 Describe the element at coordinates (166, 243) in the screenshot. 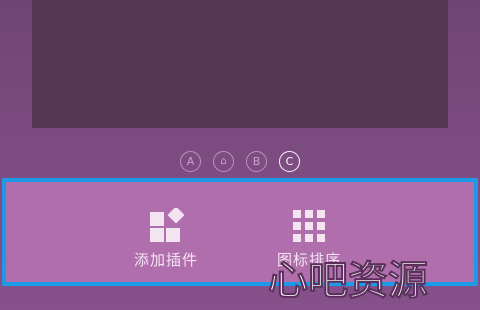

I see `add-widget-button: 添加插件` at that location.